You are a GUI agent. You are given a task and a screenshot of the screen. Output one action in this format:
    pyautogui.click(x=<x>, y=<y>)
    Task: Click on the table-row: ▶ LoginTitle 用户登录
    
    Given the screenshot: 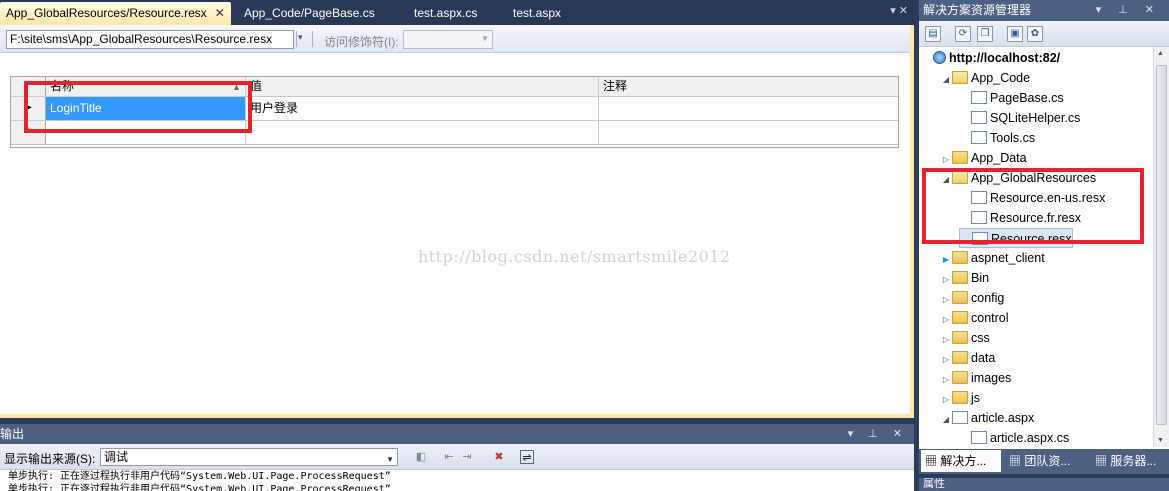 What is the action you would take?
    pyautogui.click(x=454, y=109)
    